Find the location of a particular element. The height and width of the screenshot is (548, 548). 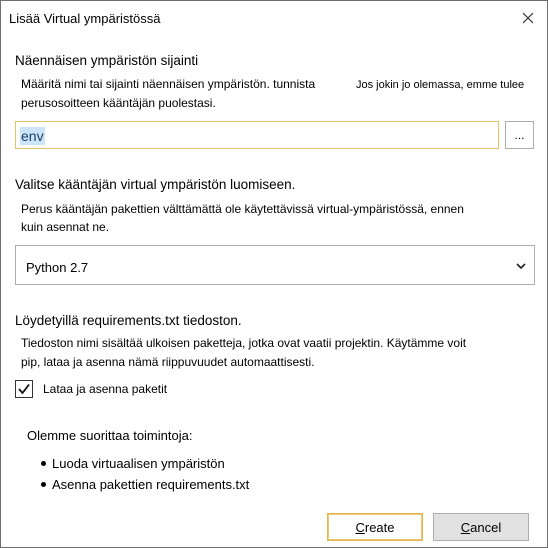

create-button-mnemonic: C is located at coordinates (360, 527).